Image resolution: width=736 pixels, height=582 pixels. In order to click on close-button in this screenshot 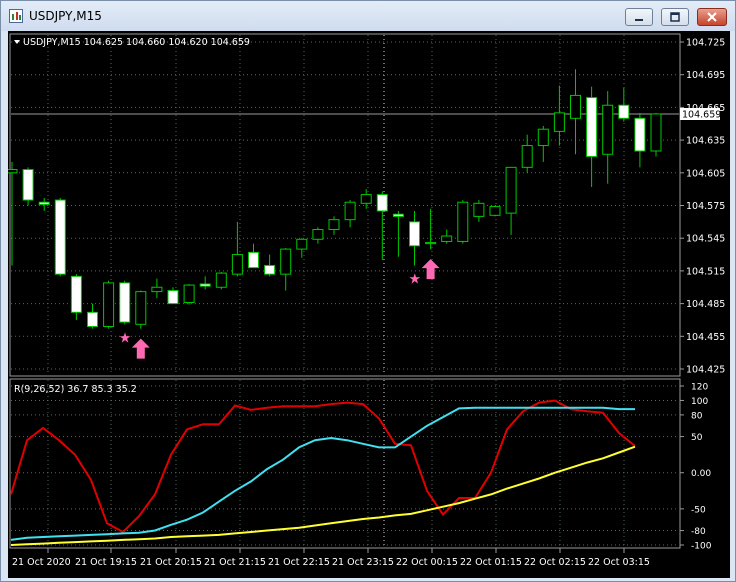, I will do `click(712, 17)`.